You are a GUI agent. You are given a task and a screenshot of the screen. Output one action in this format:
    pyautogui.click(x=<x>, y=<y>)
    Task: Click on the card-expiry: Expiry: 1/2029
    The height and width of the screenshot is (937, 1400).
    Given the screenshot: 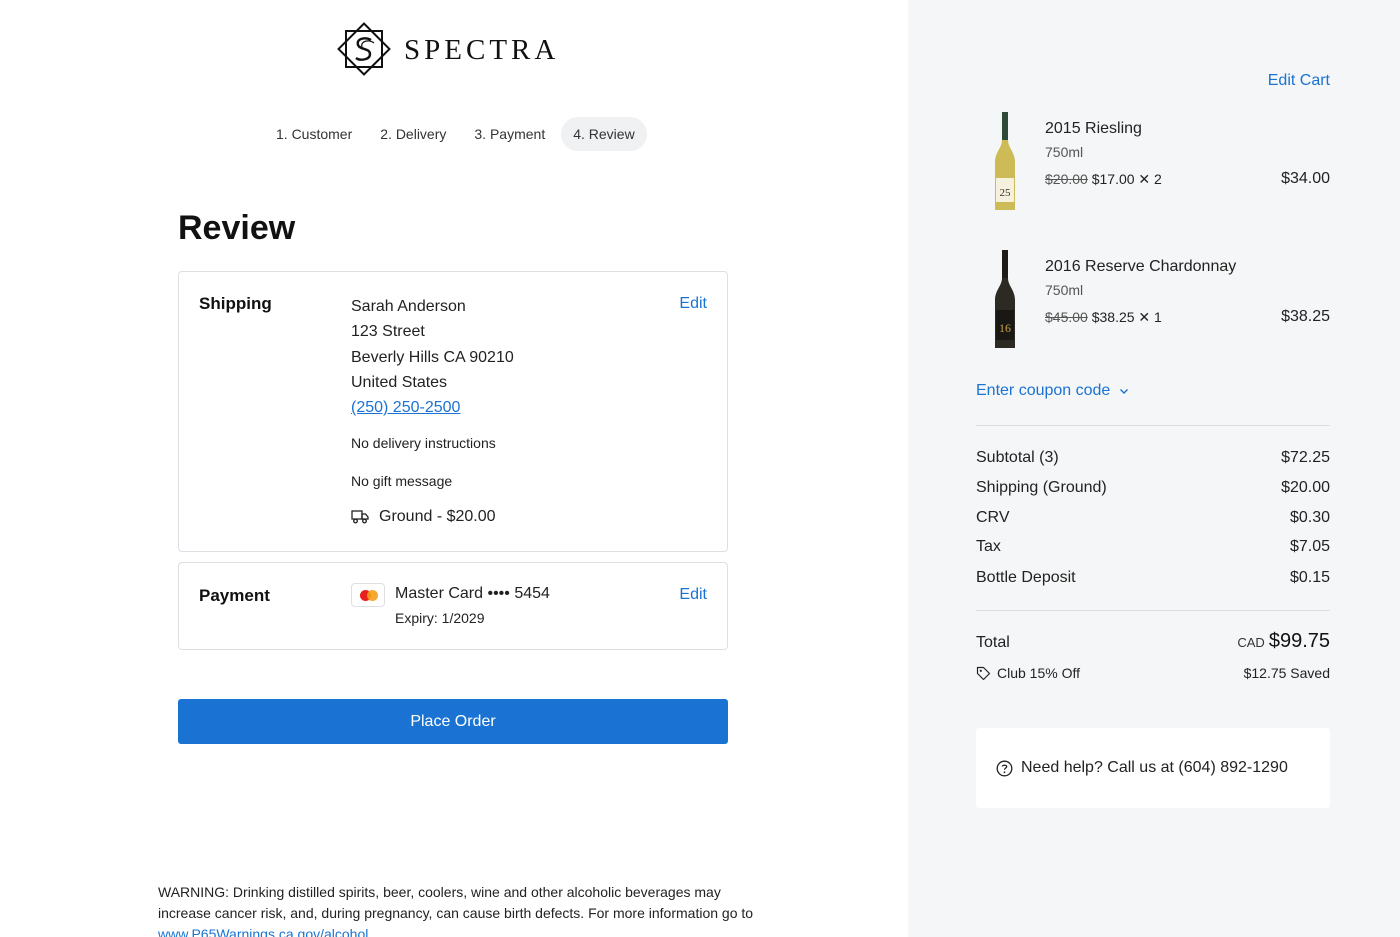 What is the action you would take?
    pyautogui.click(x=440, y=618)
    